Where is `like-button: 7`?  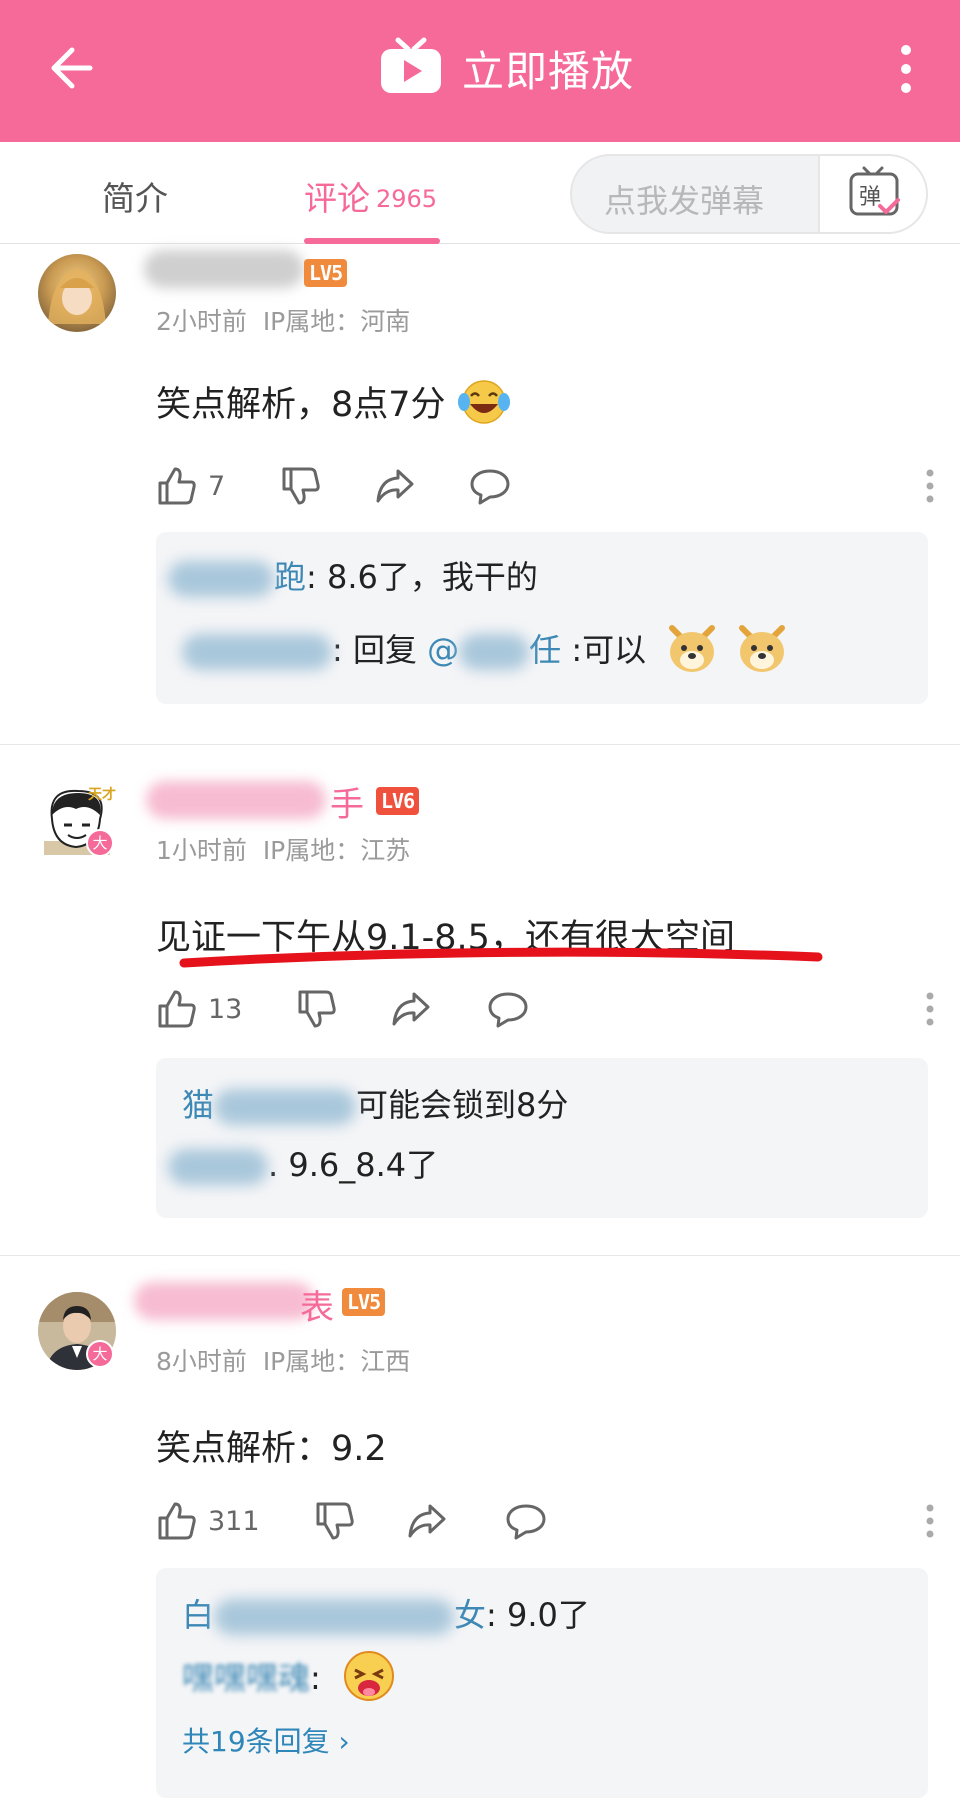
like-button: 7 is located at coordinates (190, 486).